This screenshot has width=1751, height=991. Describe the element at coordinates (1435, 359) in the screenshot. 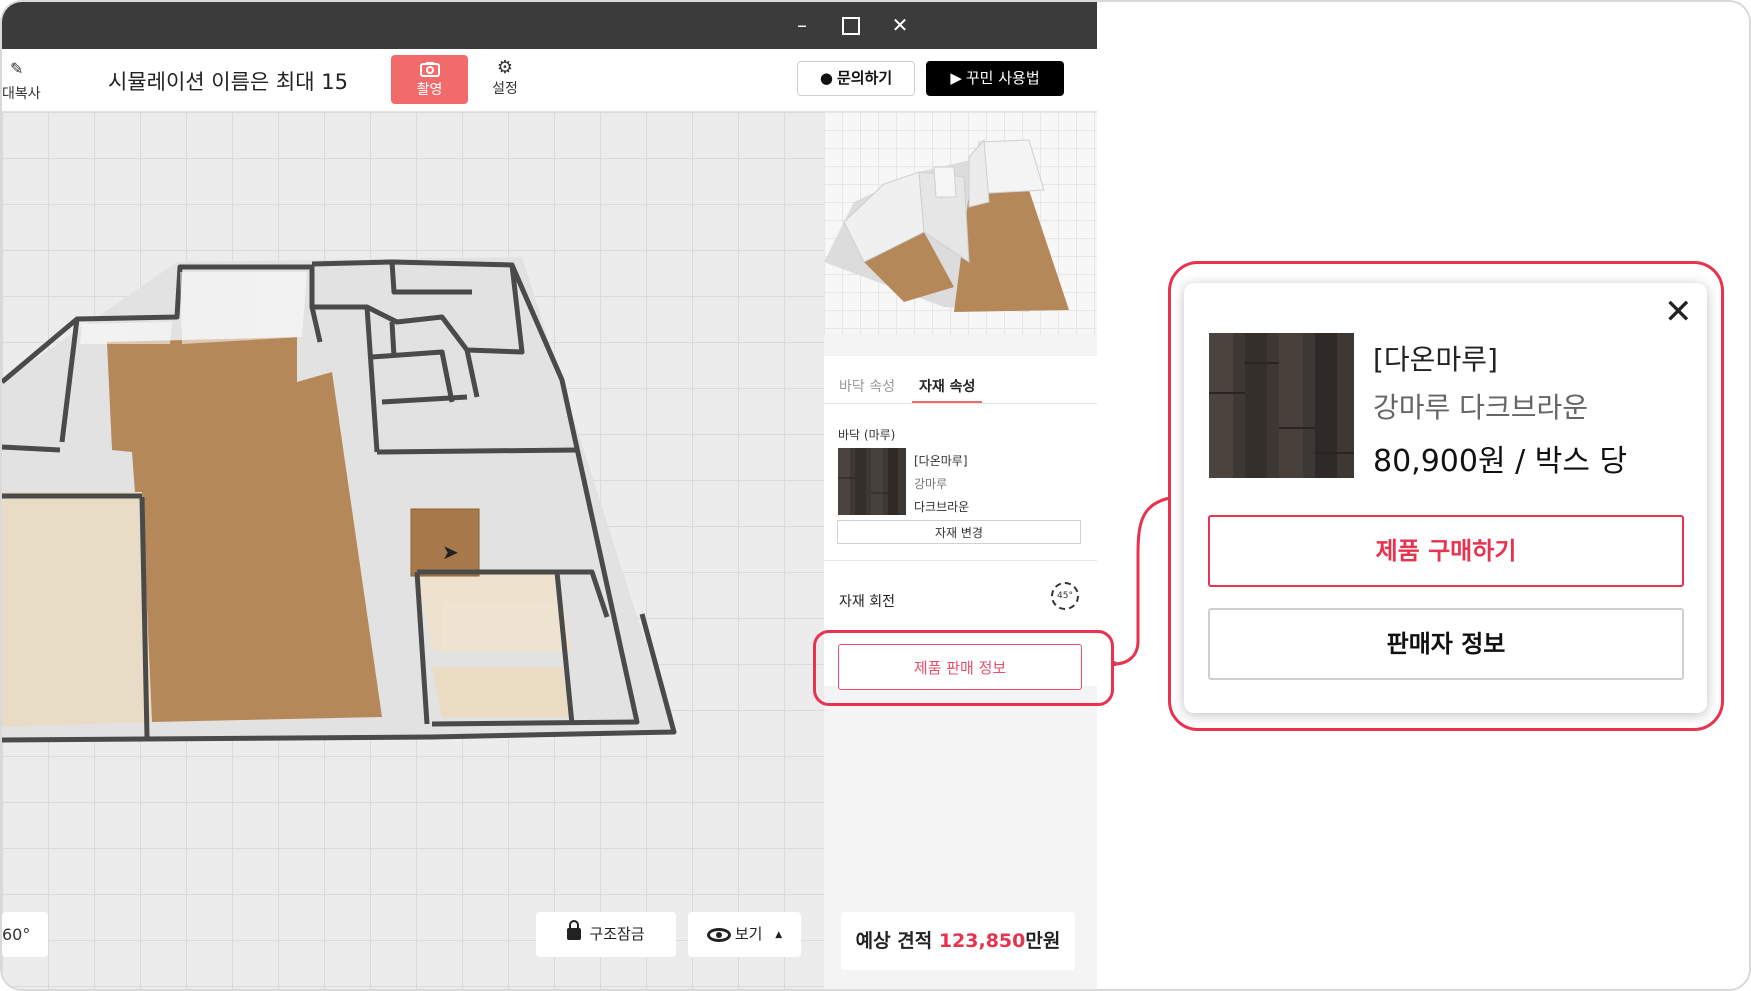

I see `popup-product-brand: [다온마루]` at that location.